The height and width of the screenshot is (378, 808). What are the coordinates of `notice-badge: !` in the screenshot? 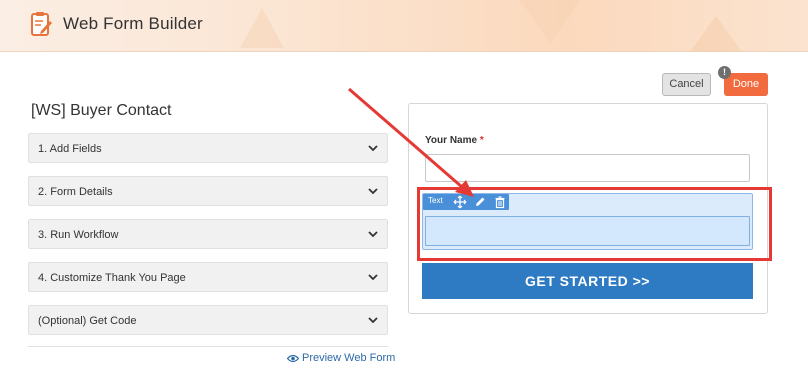 It's located at (724, 72).